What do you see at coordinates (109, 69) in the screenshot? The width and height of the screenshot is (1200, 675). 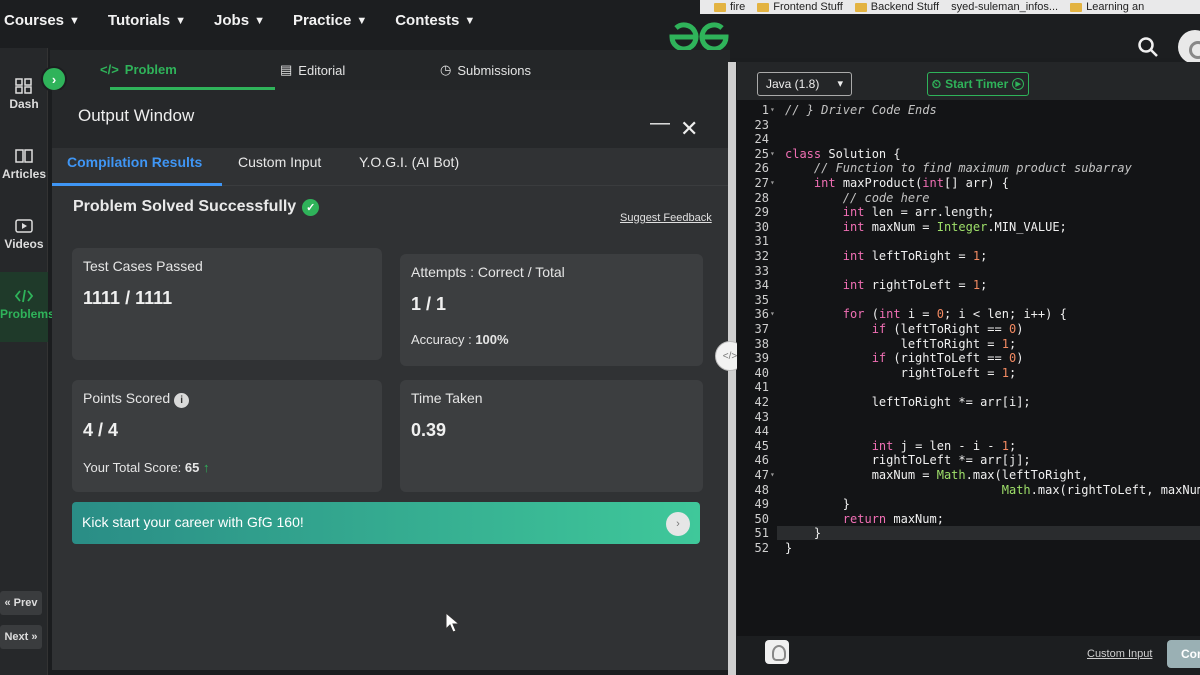 I see `code-icon: </>` at bounding box center [109, 69].